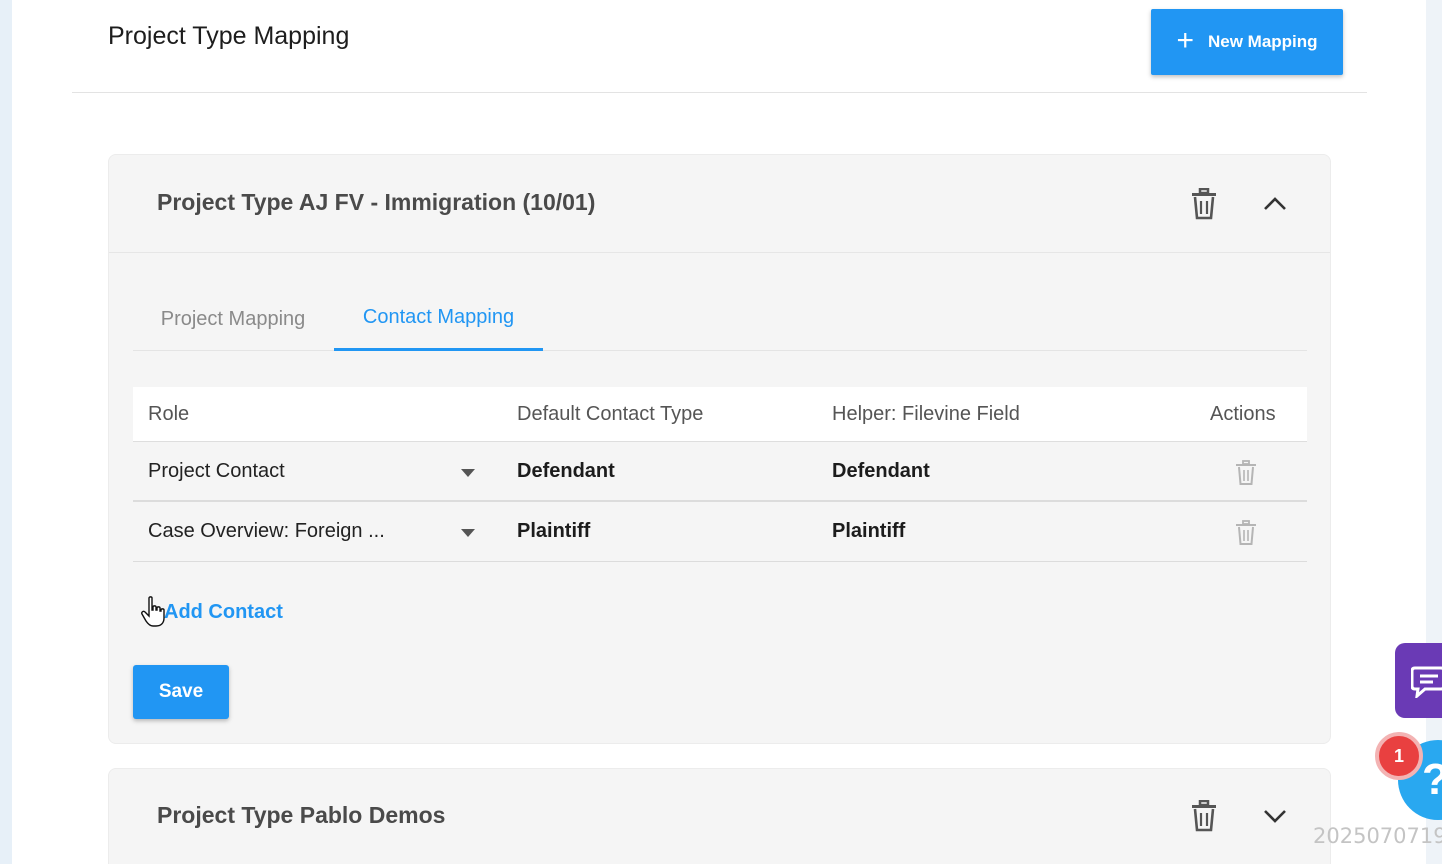 The width and height of the screenshot is (1442, 864). Describe the element at coordinates (719, 46) in the screenshot. I see `page-header: Project Type Mapping + New Mapping` at that location.